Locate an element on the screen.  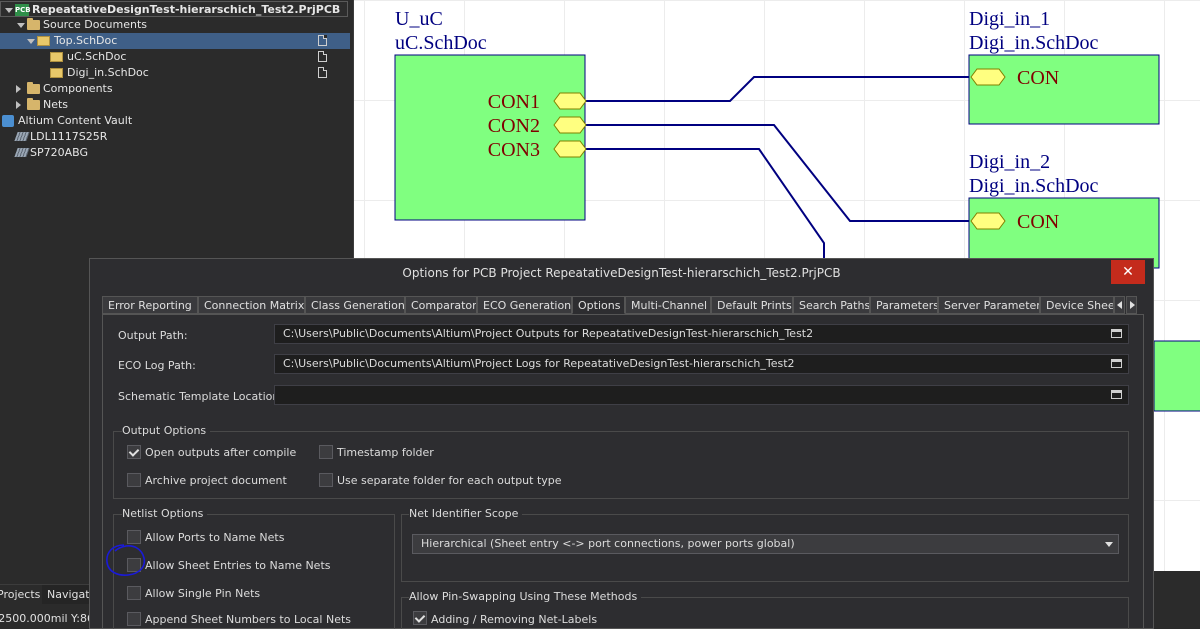
tree-label: Components is located at coordinates (78, 88).